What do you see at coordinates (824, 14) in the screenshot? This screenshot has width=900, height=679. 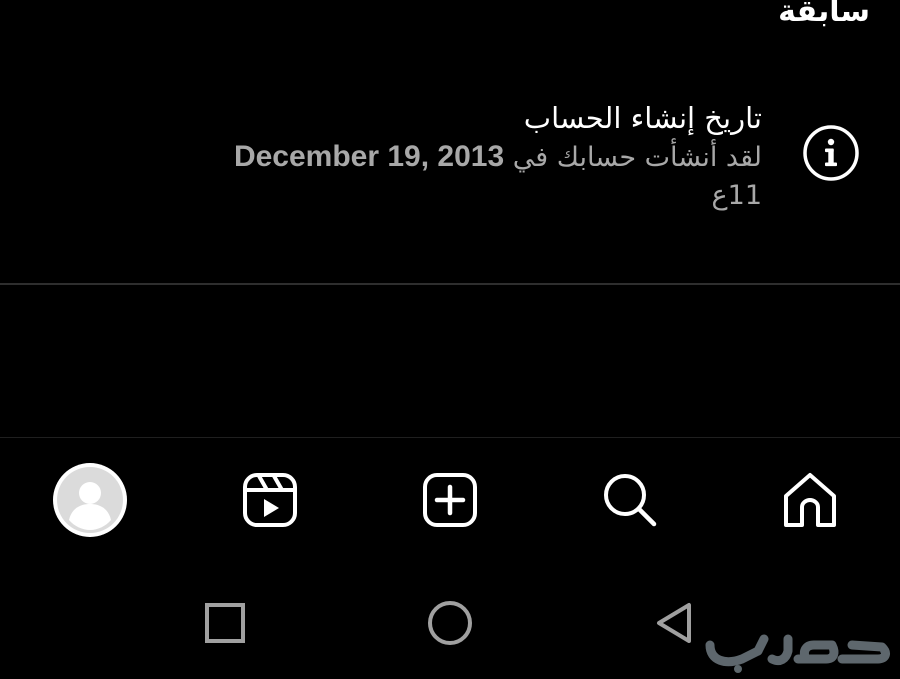 I see `section-heading-partial: سابقة` at bounding box center [824, 14].